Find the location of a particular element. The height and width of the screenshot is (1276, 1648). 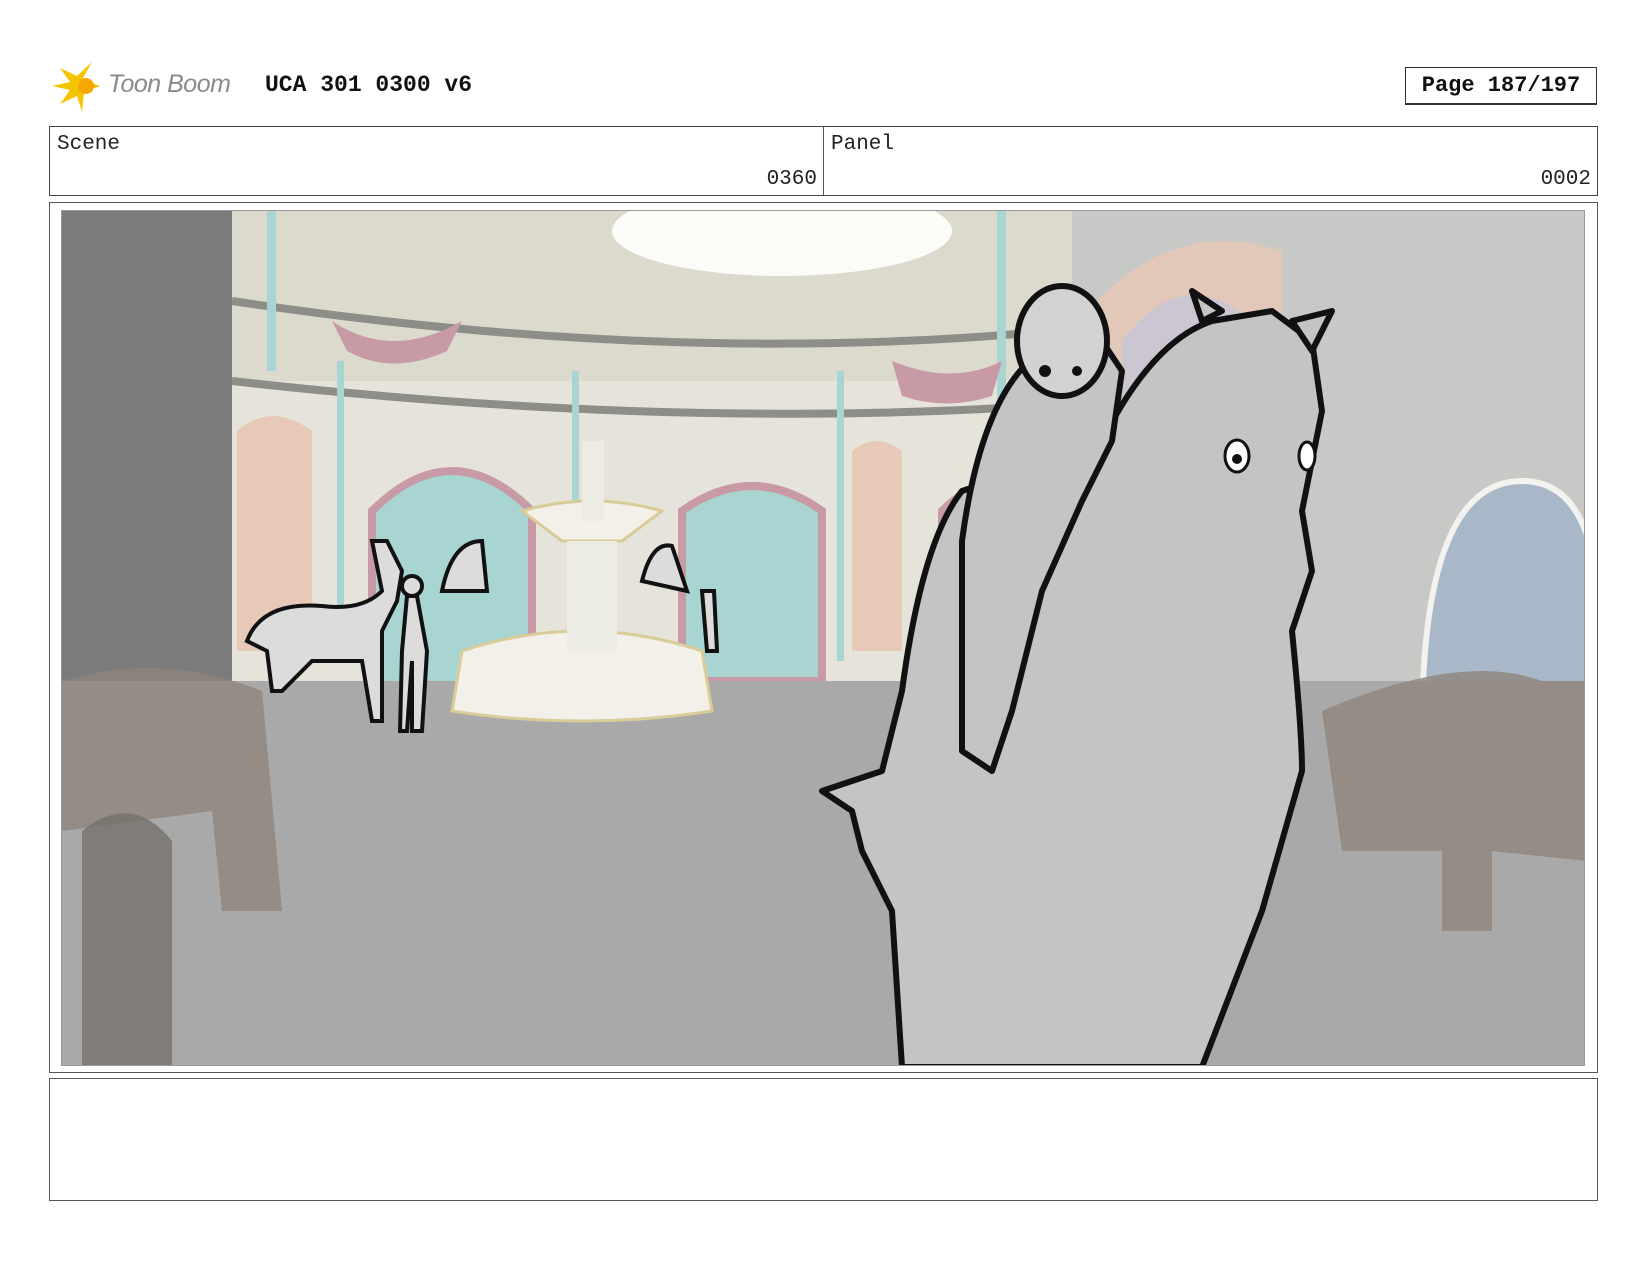

scene-value: 0360 is located at coordinates (791, 179).